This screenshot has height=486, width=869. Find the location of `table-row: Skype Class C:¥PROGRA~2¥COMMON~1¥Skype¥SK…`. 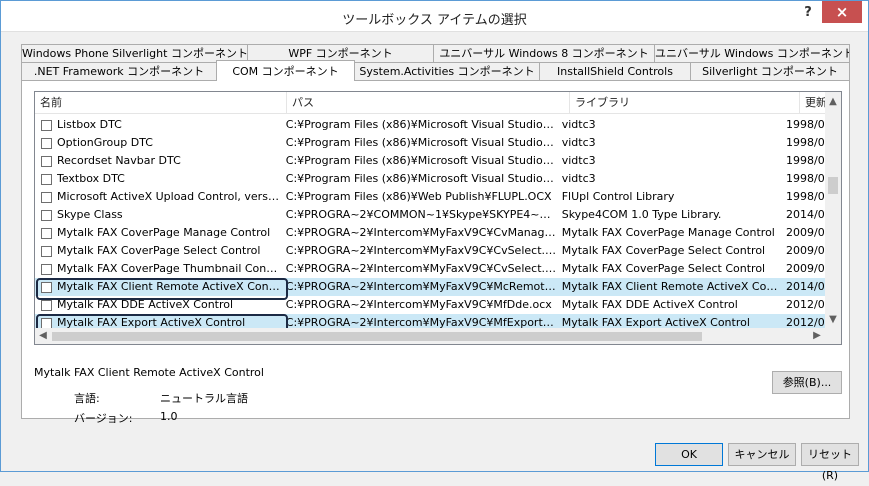

table-row: Skype Class C:¥PROGRA~2¥COMMON~1¥Skype¥SK… is located at coordinates (430, 215).